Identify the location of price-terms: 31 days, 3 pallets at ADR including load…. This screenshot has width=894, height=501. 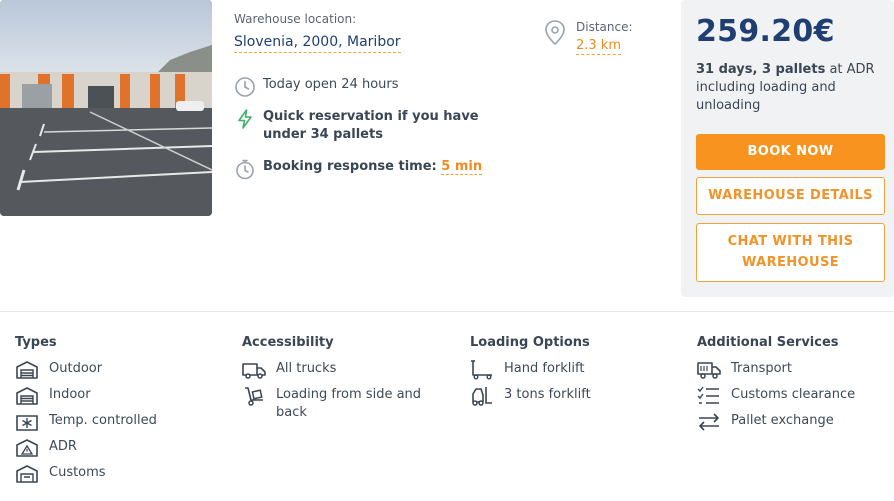
(787, 88).